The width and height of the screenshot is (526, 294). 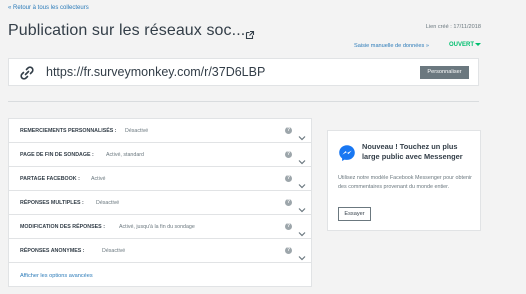 I want to click on collector-status-dropdown: OUVERT, so click(x=465, y=45).